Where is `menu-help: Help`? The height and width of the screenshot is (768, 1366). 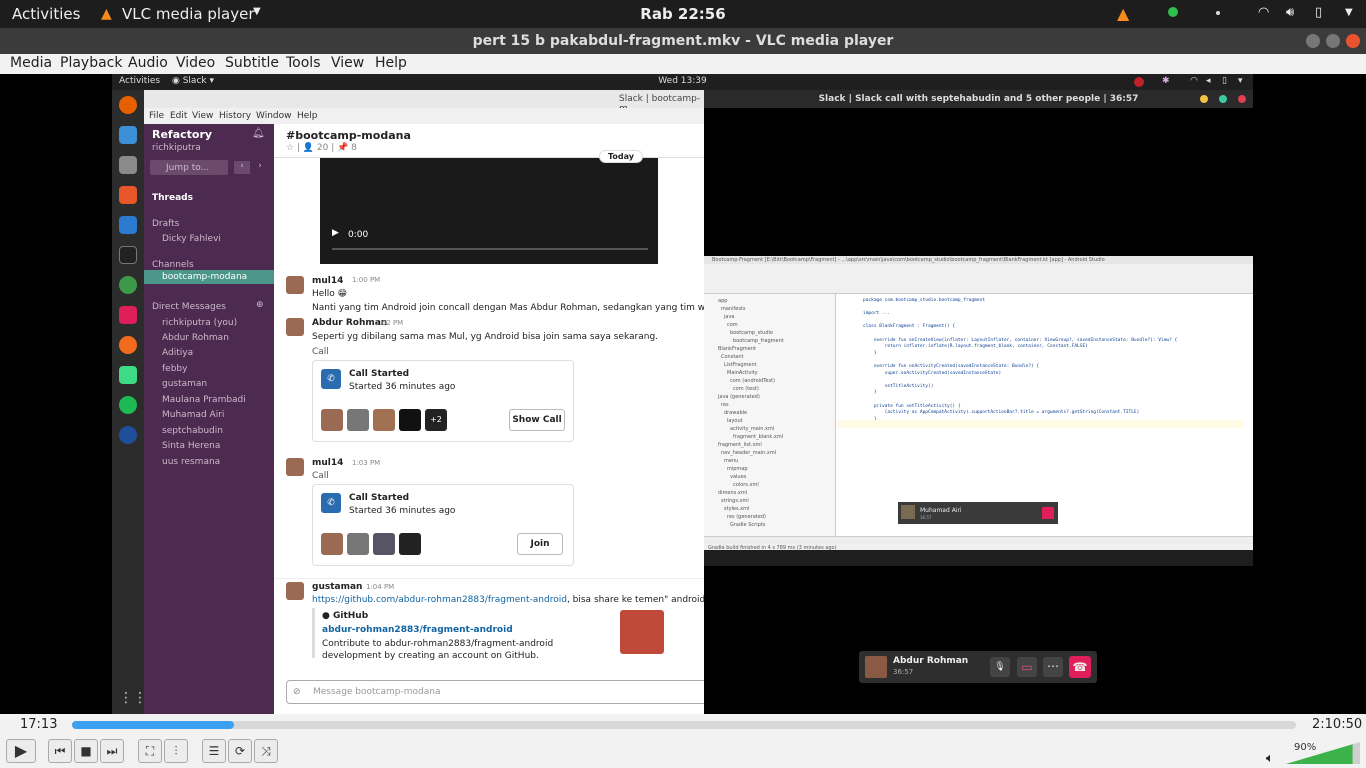 menu-help: Help is located at coordinates (391, 63).